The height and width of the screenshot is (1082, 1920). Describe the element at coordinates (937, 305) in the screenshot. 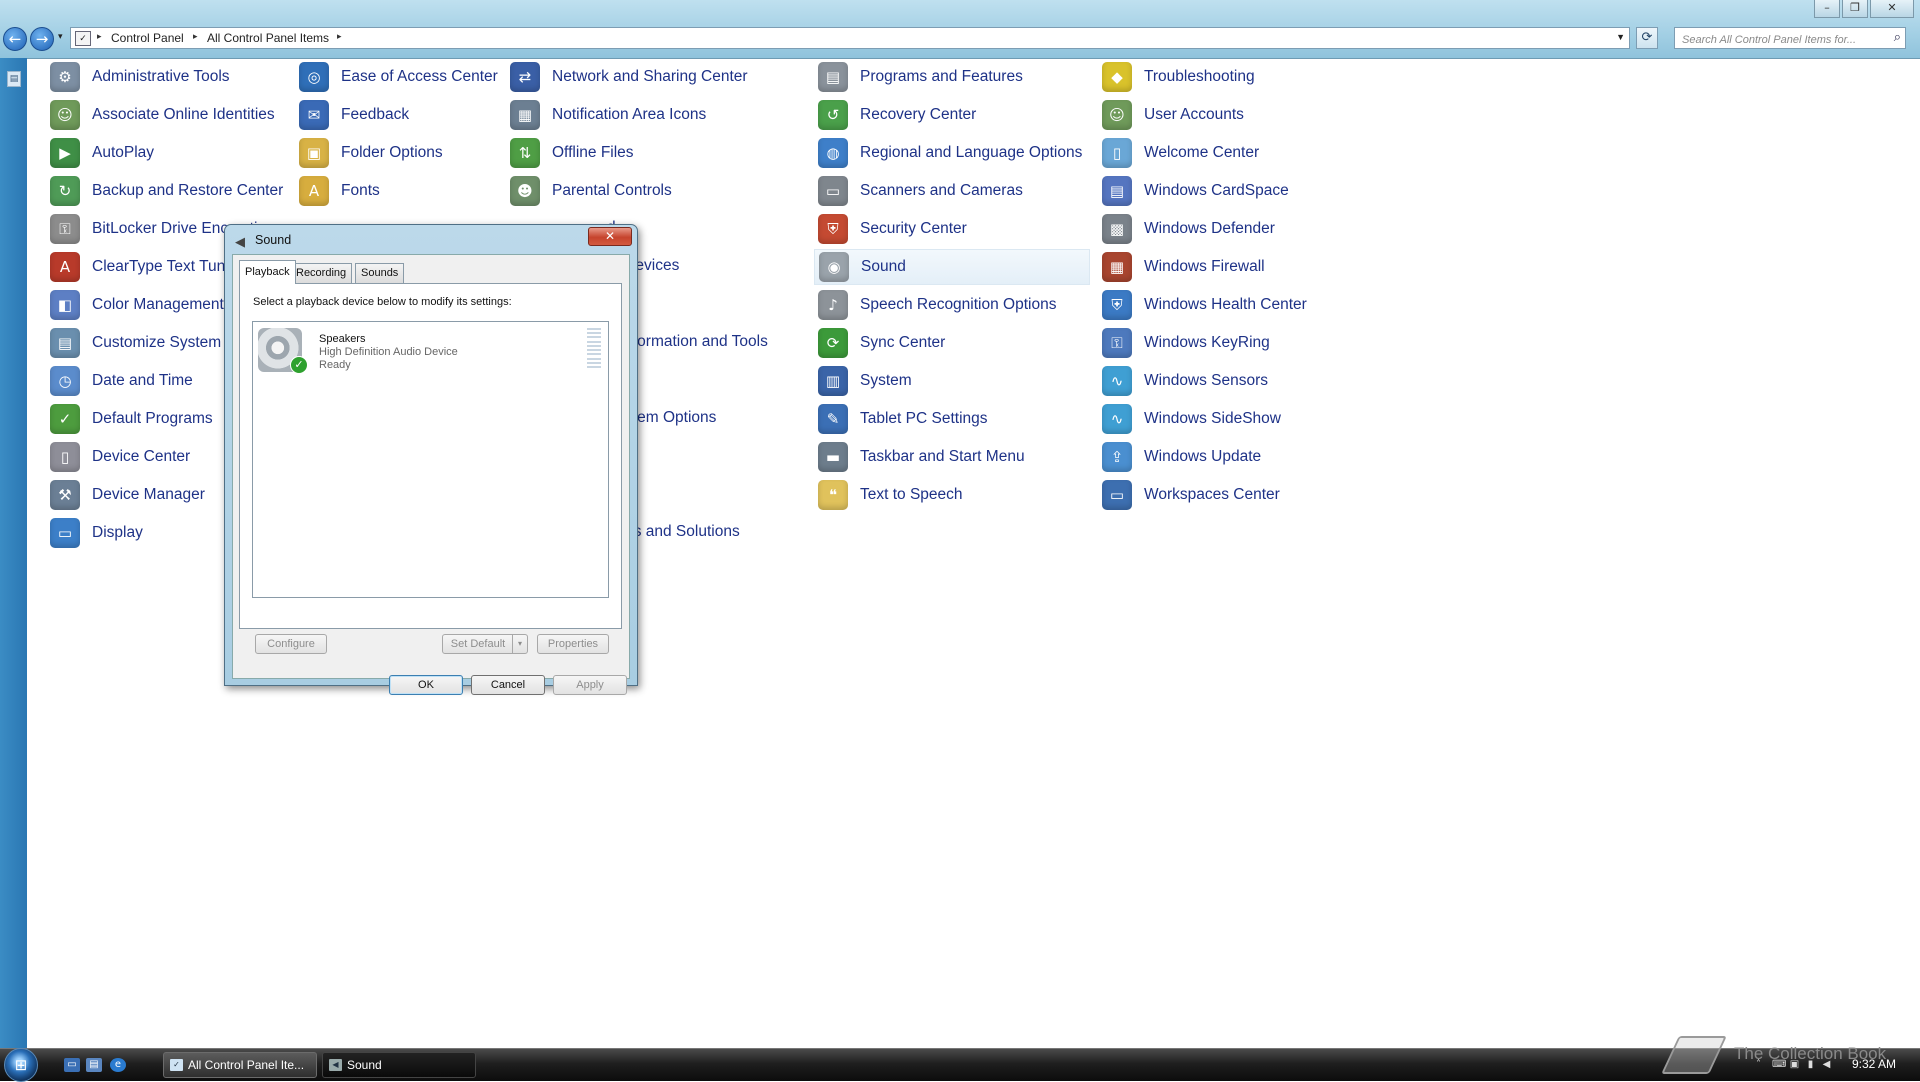

I see `control-panel-item: ♪ Speech Recognition Options` at that location.